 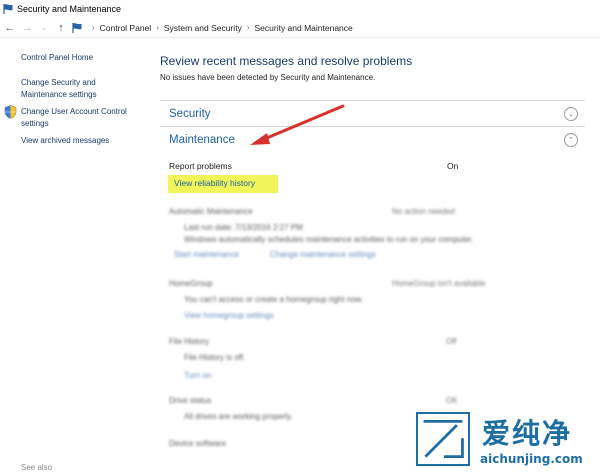 I want to click on homegroup-status: HomeGroup isn't available, so click(x=439, y=283).